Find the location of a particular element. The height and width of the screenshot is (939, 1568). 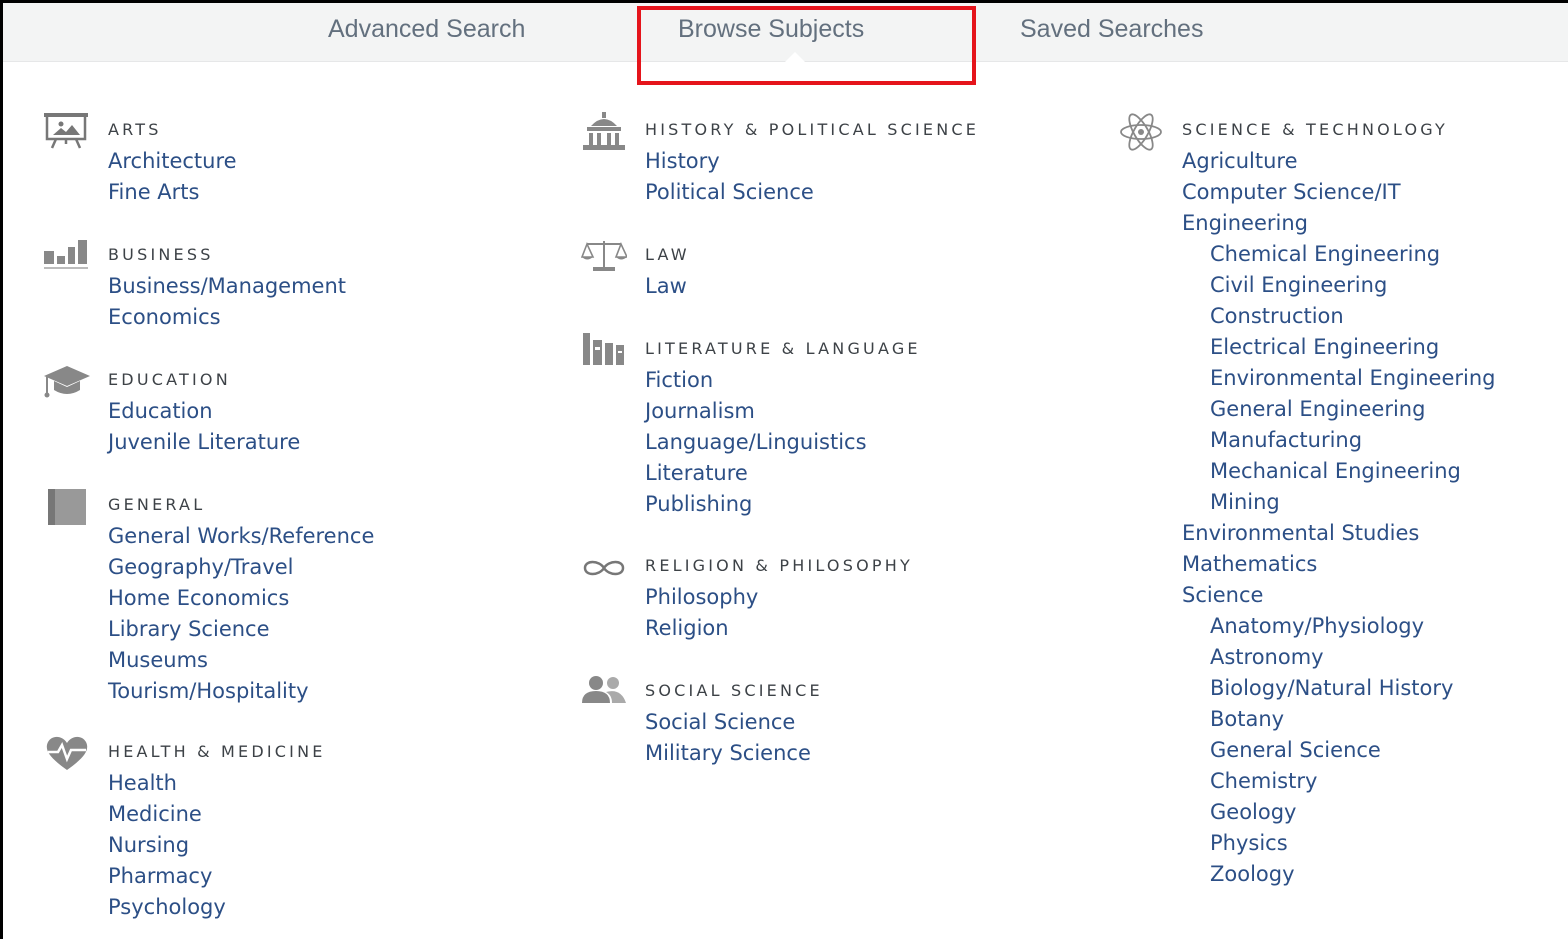

subject-group: EDUCATION Education Juvenile Literature is located at coordinates (172, 412).